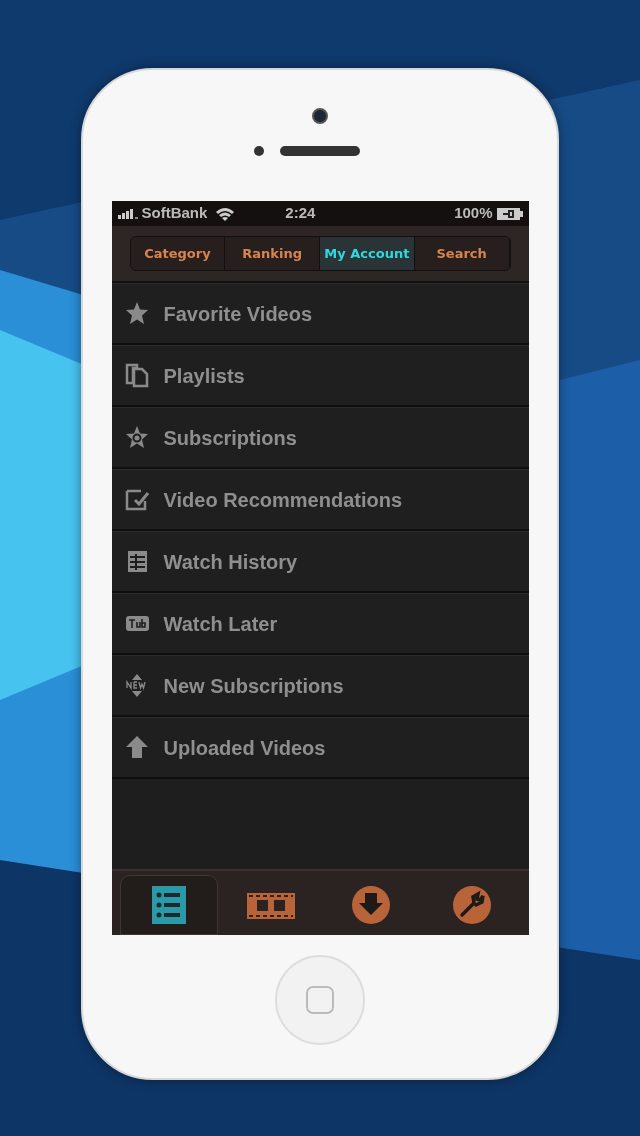  What do you see at coordinates (473, 213) in the screenshot?
I see `battery-percent: 100%` at bounding box center [473, 213].